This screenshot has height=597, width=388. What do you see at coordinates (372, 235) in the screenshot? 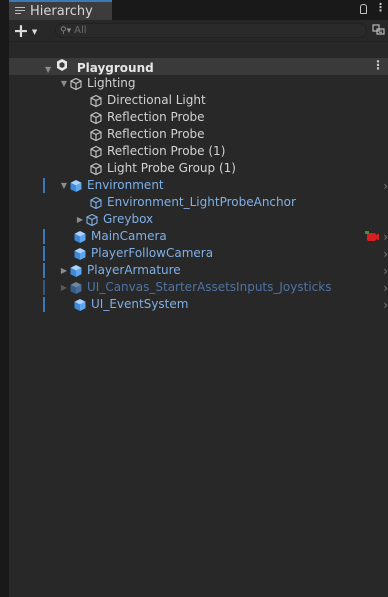
I see `cinemachine-brain-icon` at bounding box center [372, 235].